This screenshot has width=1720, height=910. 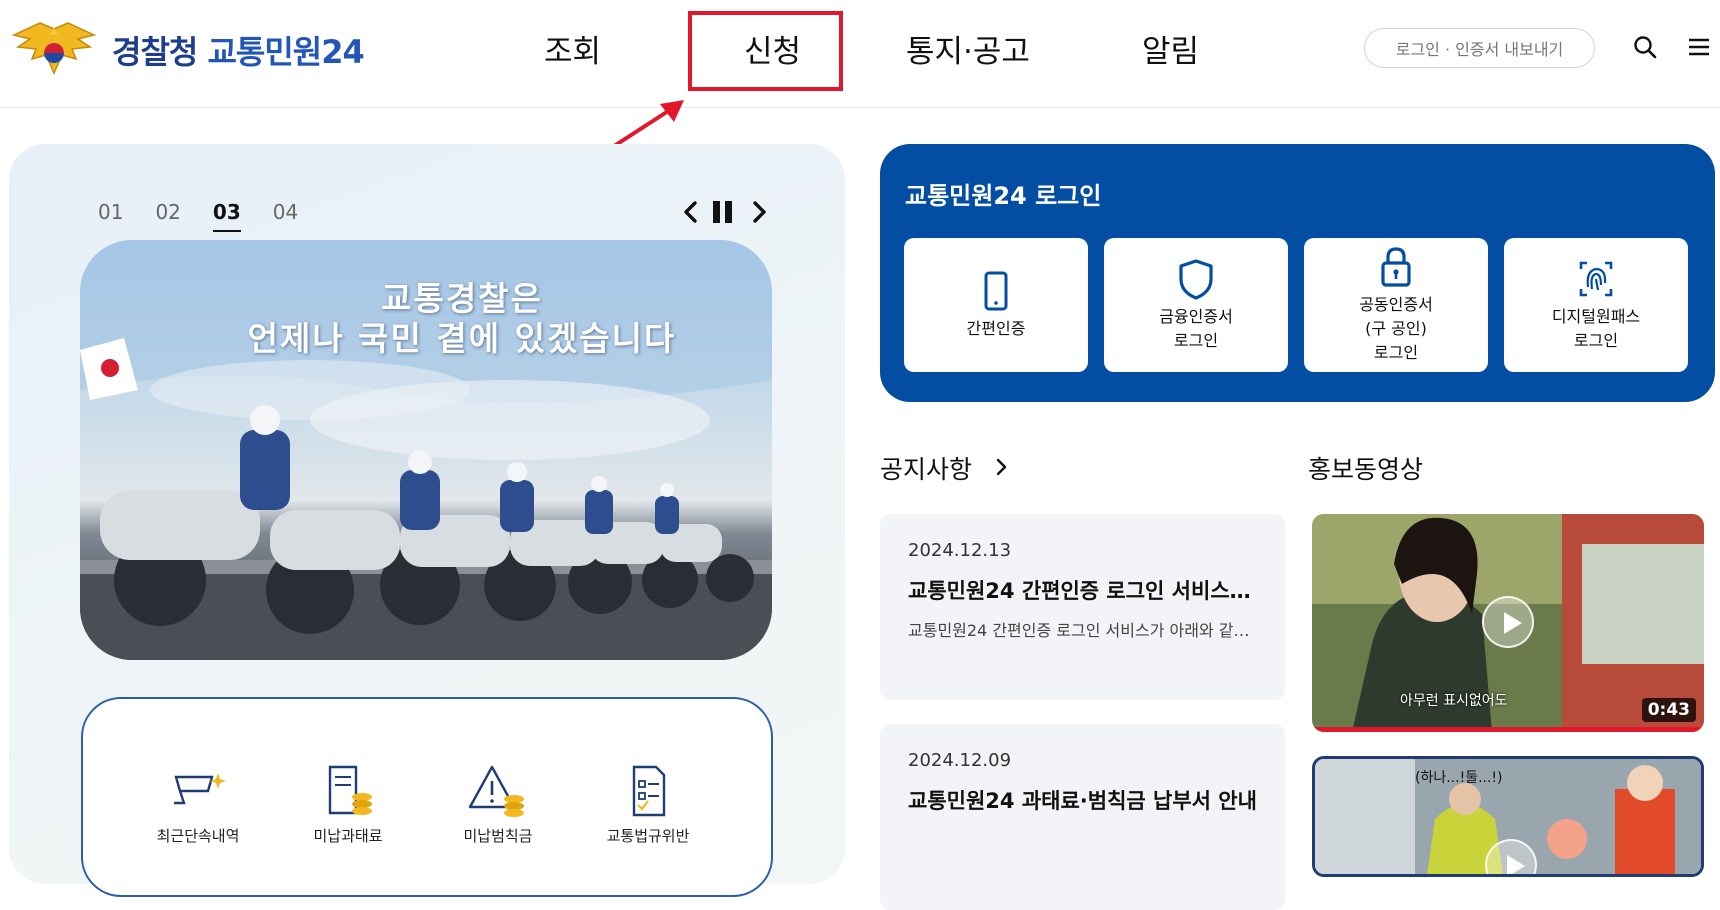 I want to click on video-progress-bar, so click(x=1508, y=729).